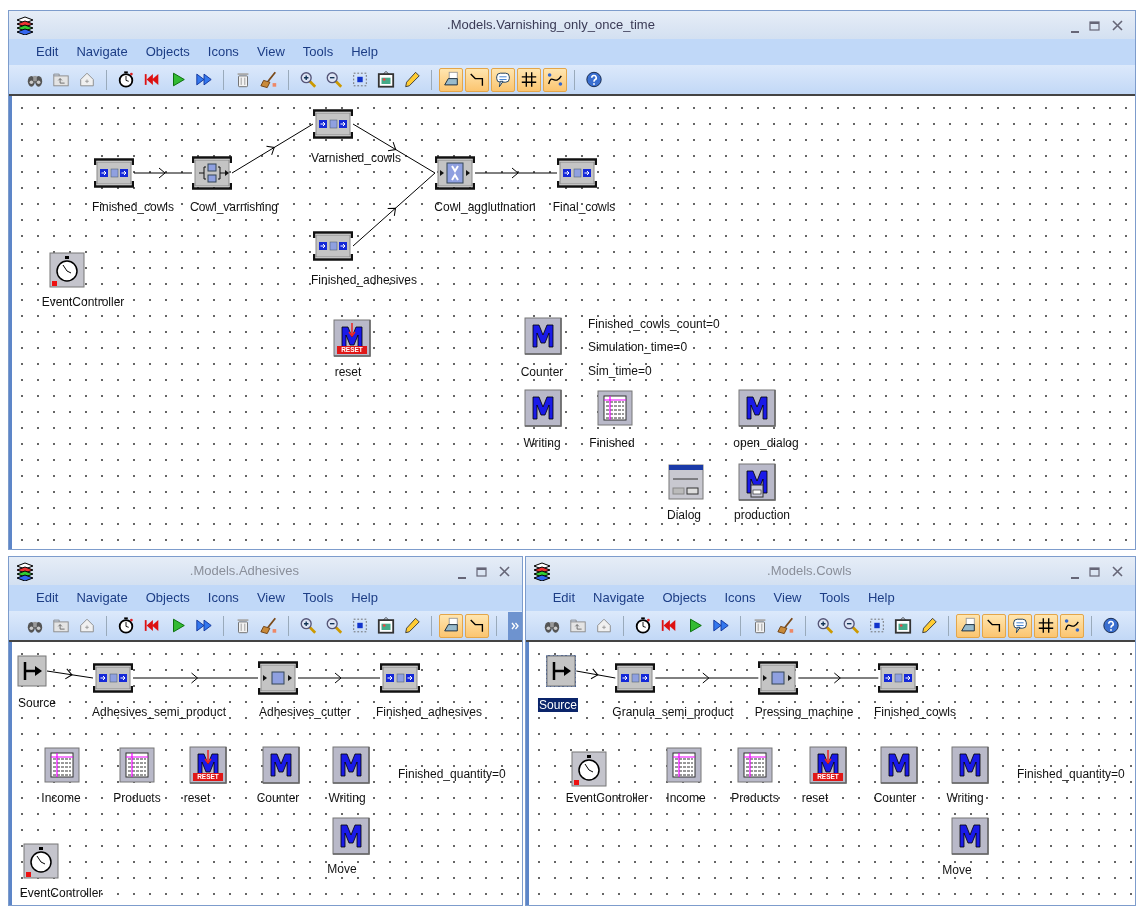 The image size is (1136, 906). Describe the element at coordinates (70, 674) in the screenshot. I see `connector` at that location.